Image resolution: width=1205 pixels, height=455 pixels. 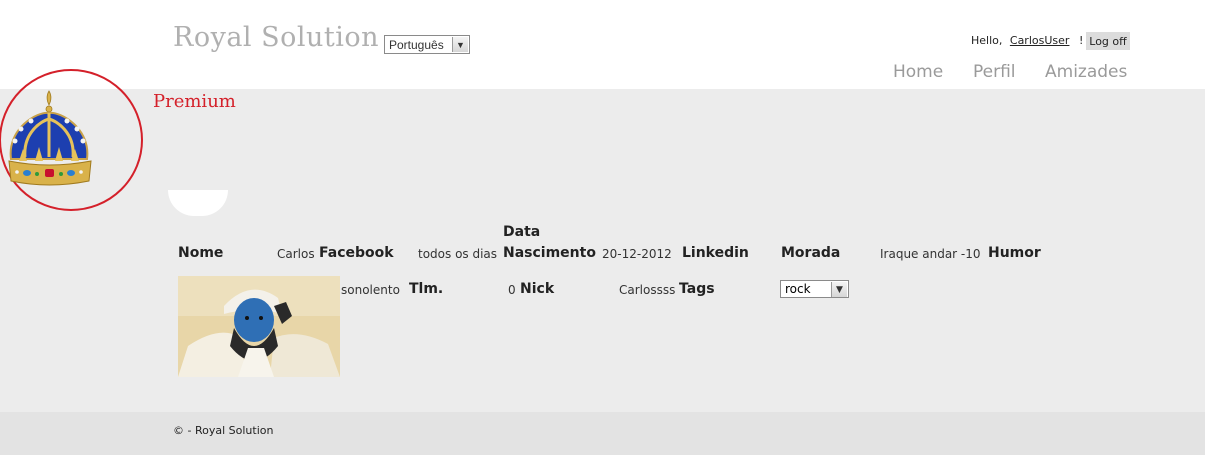 What do you see at coordinates (994, 72) in the screenshot?
I see `nav-perfil: Perfil` at bounding box center [994, 72].